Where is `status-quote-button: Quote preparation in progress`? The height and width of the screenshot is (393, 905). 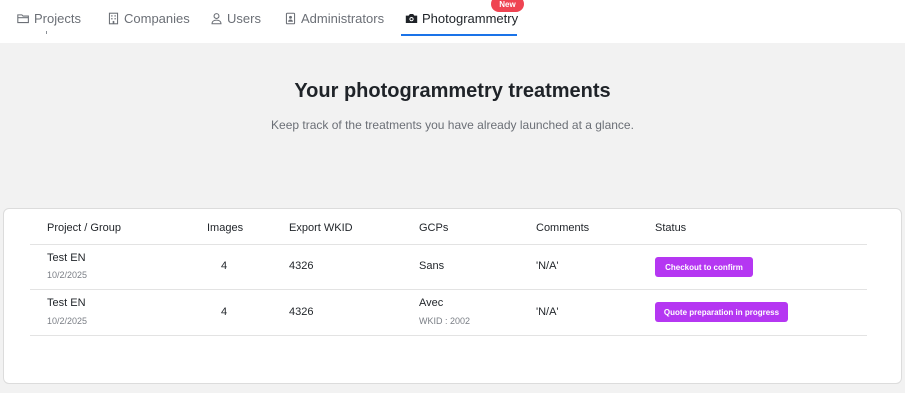 status-quote-button: Quote preparation in progress is located at coordinates (721, 312).